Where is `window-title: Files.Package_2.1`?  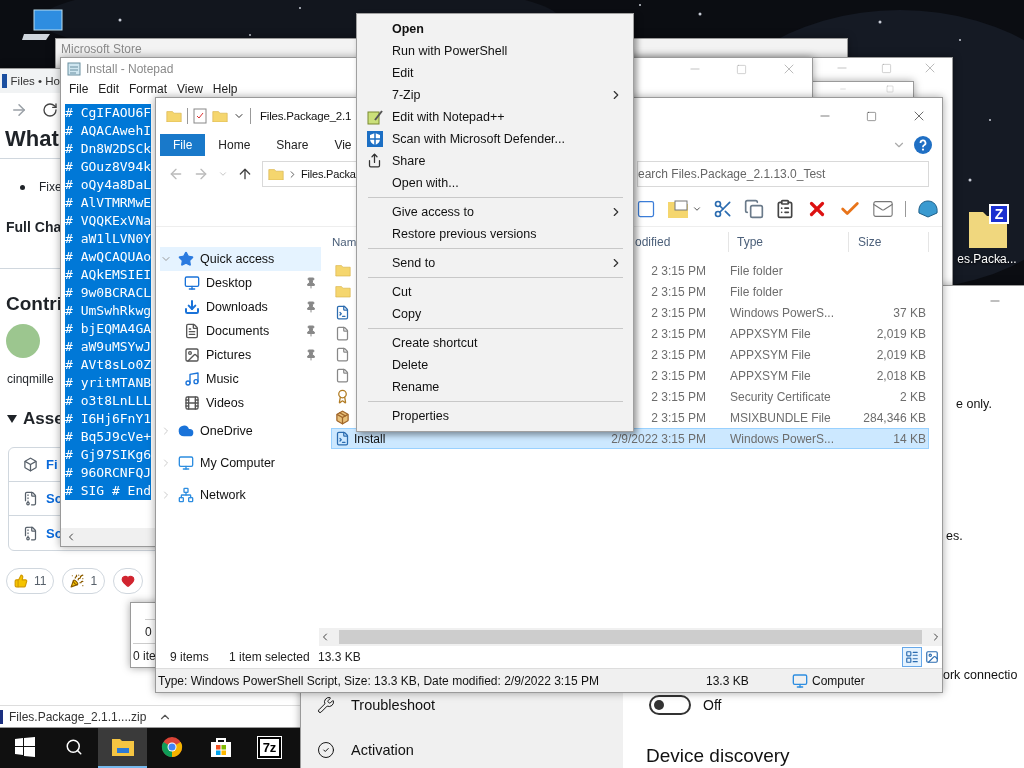
window-title: Files.Package_2.1 is located at coordinates (306, 116).